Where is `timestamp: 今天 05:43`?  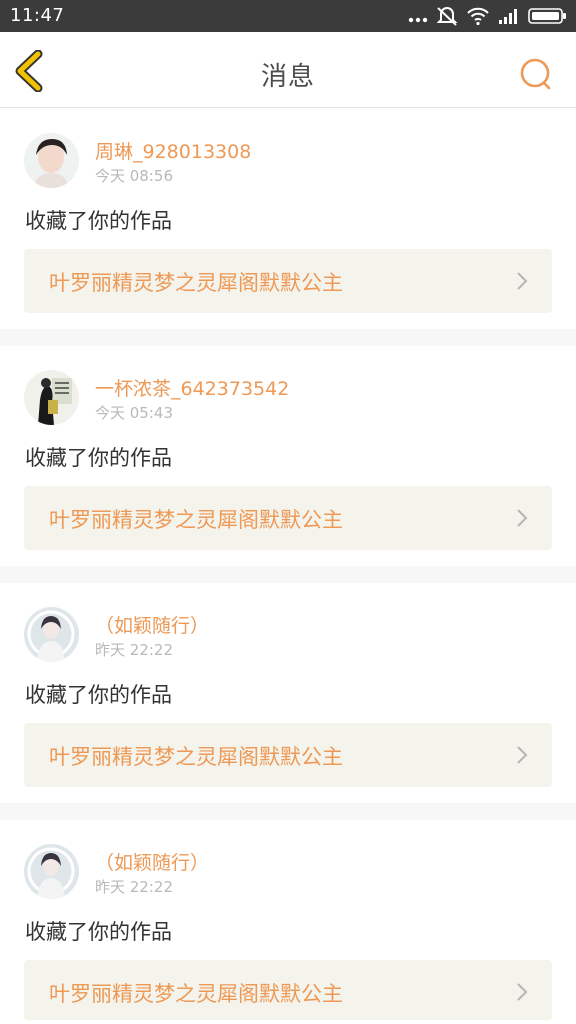 timestamp: 今天 05:43 is located at coordinates (134, 413).